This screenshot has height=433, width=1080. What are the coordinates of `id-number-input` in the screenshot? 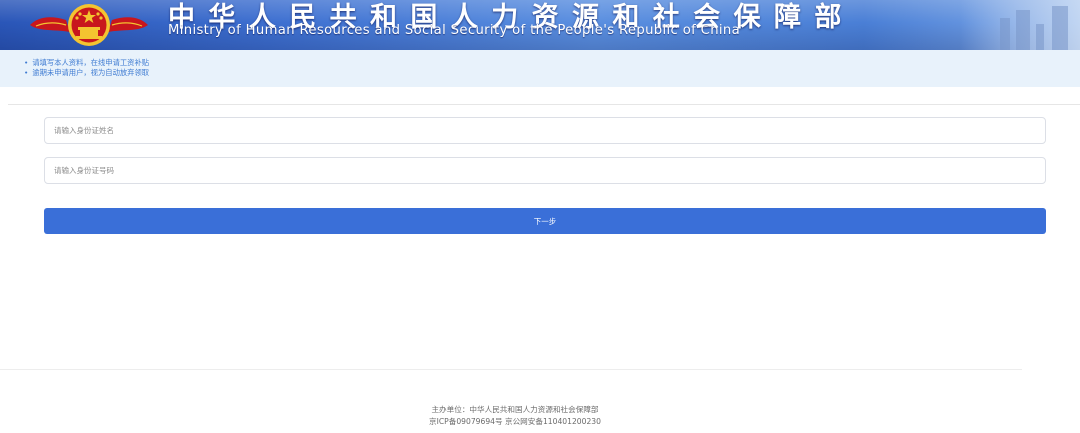 It's located at (545, 170).